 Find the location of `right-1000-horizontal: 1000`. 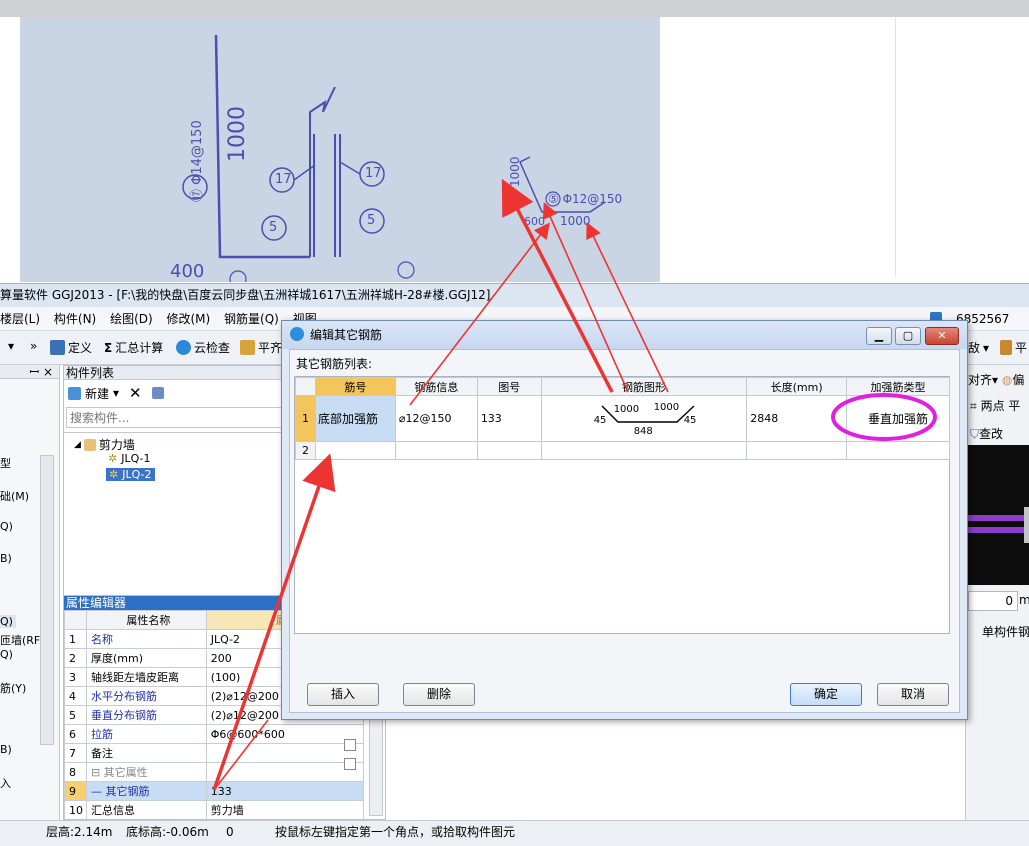

right-1000-horizontal: 1000 is located at coordinates (575, 221).